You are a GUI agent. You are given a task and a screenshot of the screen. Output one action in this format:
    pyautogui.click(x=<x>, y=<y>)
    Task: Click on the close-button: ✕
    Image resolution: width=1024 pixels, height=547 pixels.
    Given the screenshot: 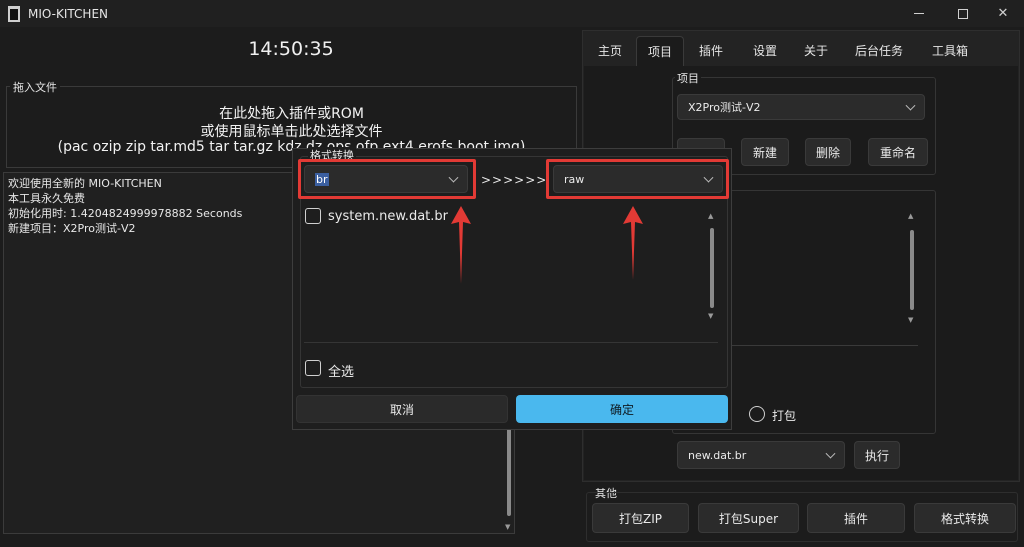 What is the action you would take?
    pyautogui.click(x=1002, y=13)
    